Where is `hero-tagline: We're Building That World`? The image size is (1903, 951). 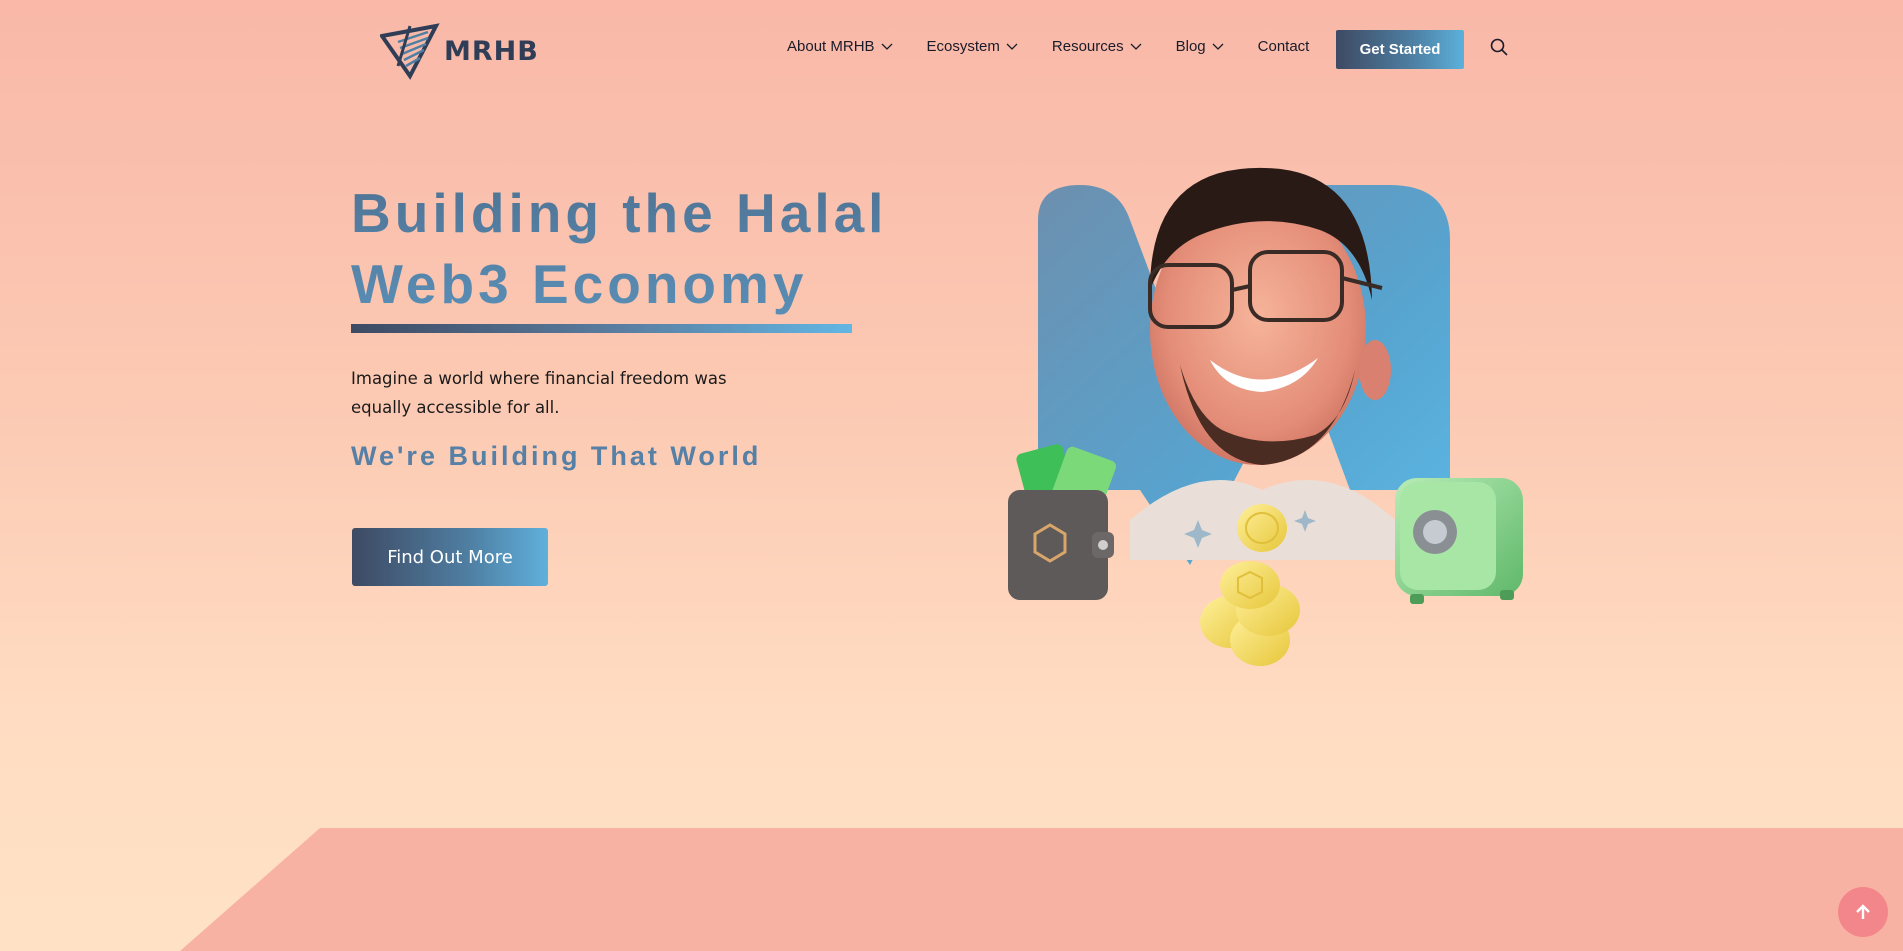
hero-tagline: We're Building That World is located at coordinates (556, 456).